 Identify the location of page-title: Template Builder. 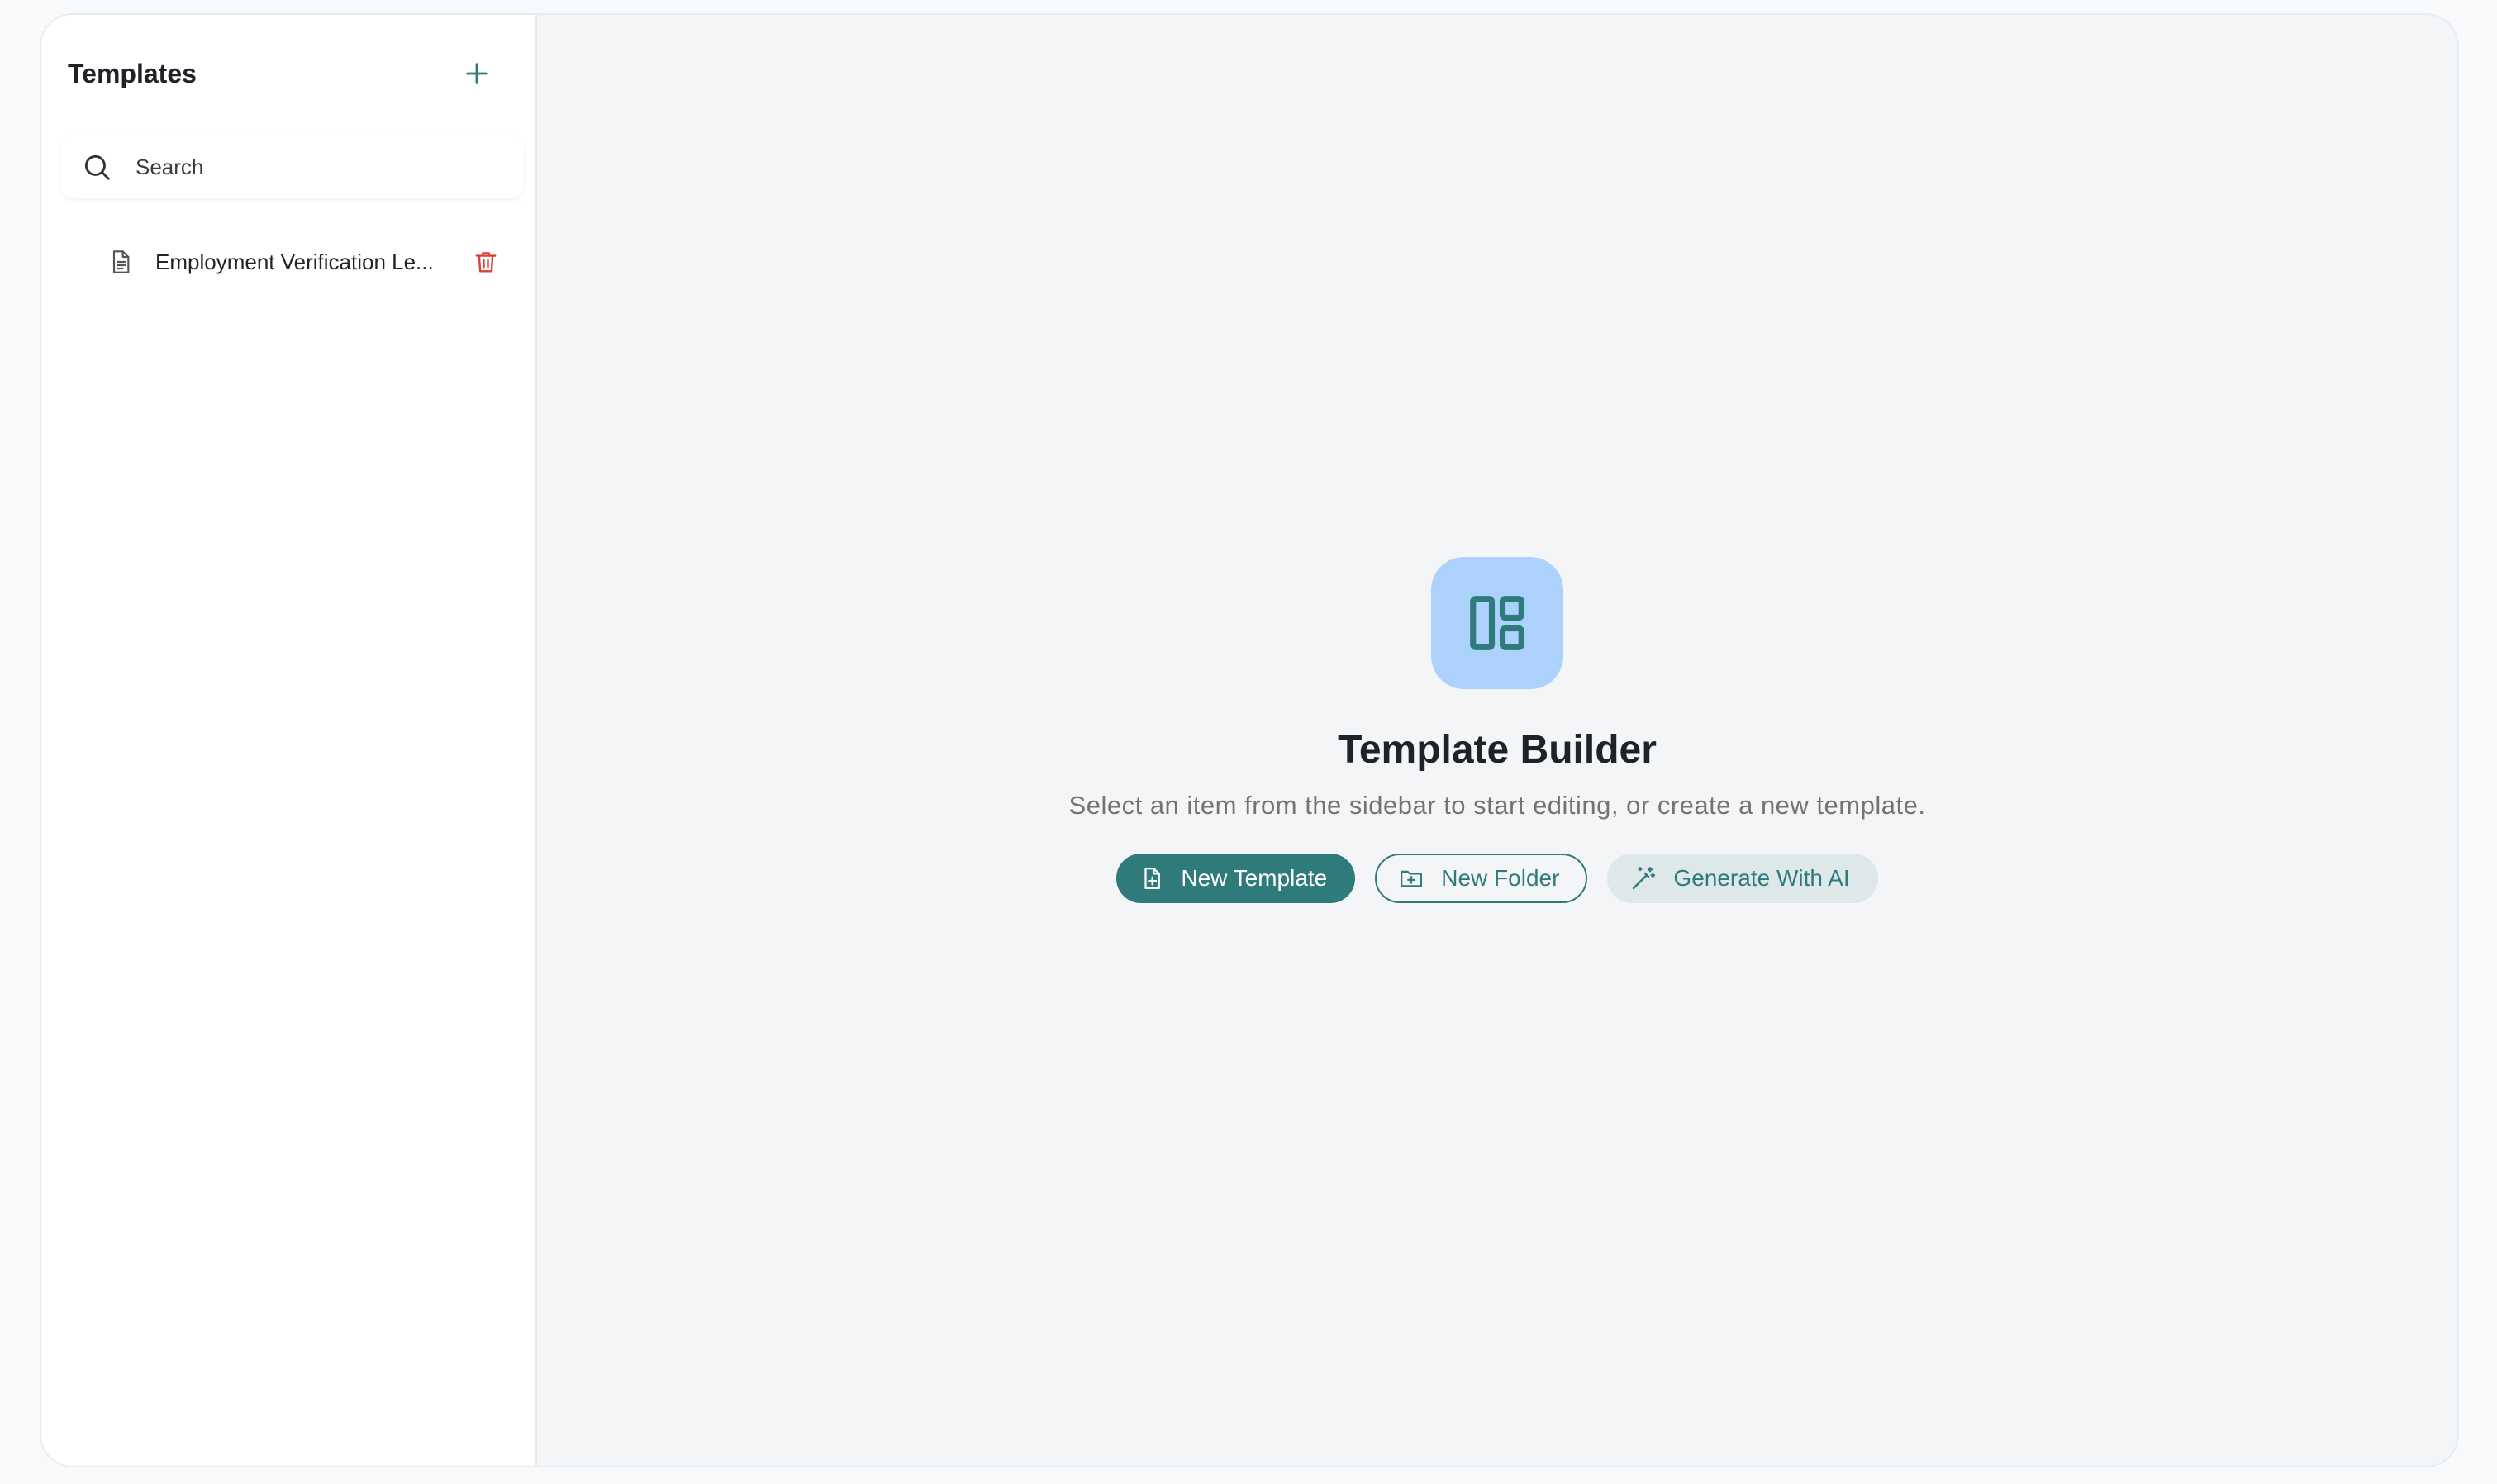
(1498, 750).